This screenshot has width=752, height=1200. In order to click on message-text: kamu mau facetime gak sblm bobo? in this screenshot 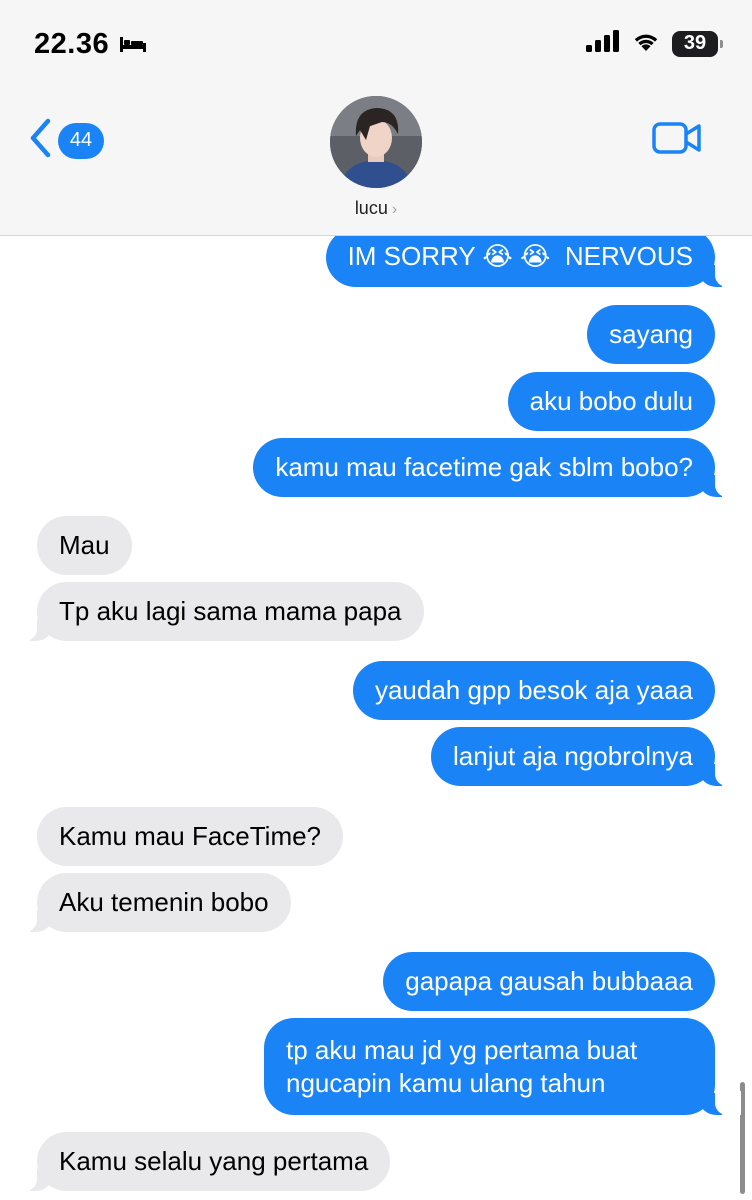, I will do `click(484, 467)`.